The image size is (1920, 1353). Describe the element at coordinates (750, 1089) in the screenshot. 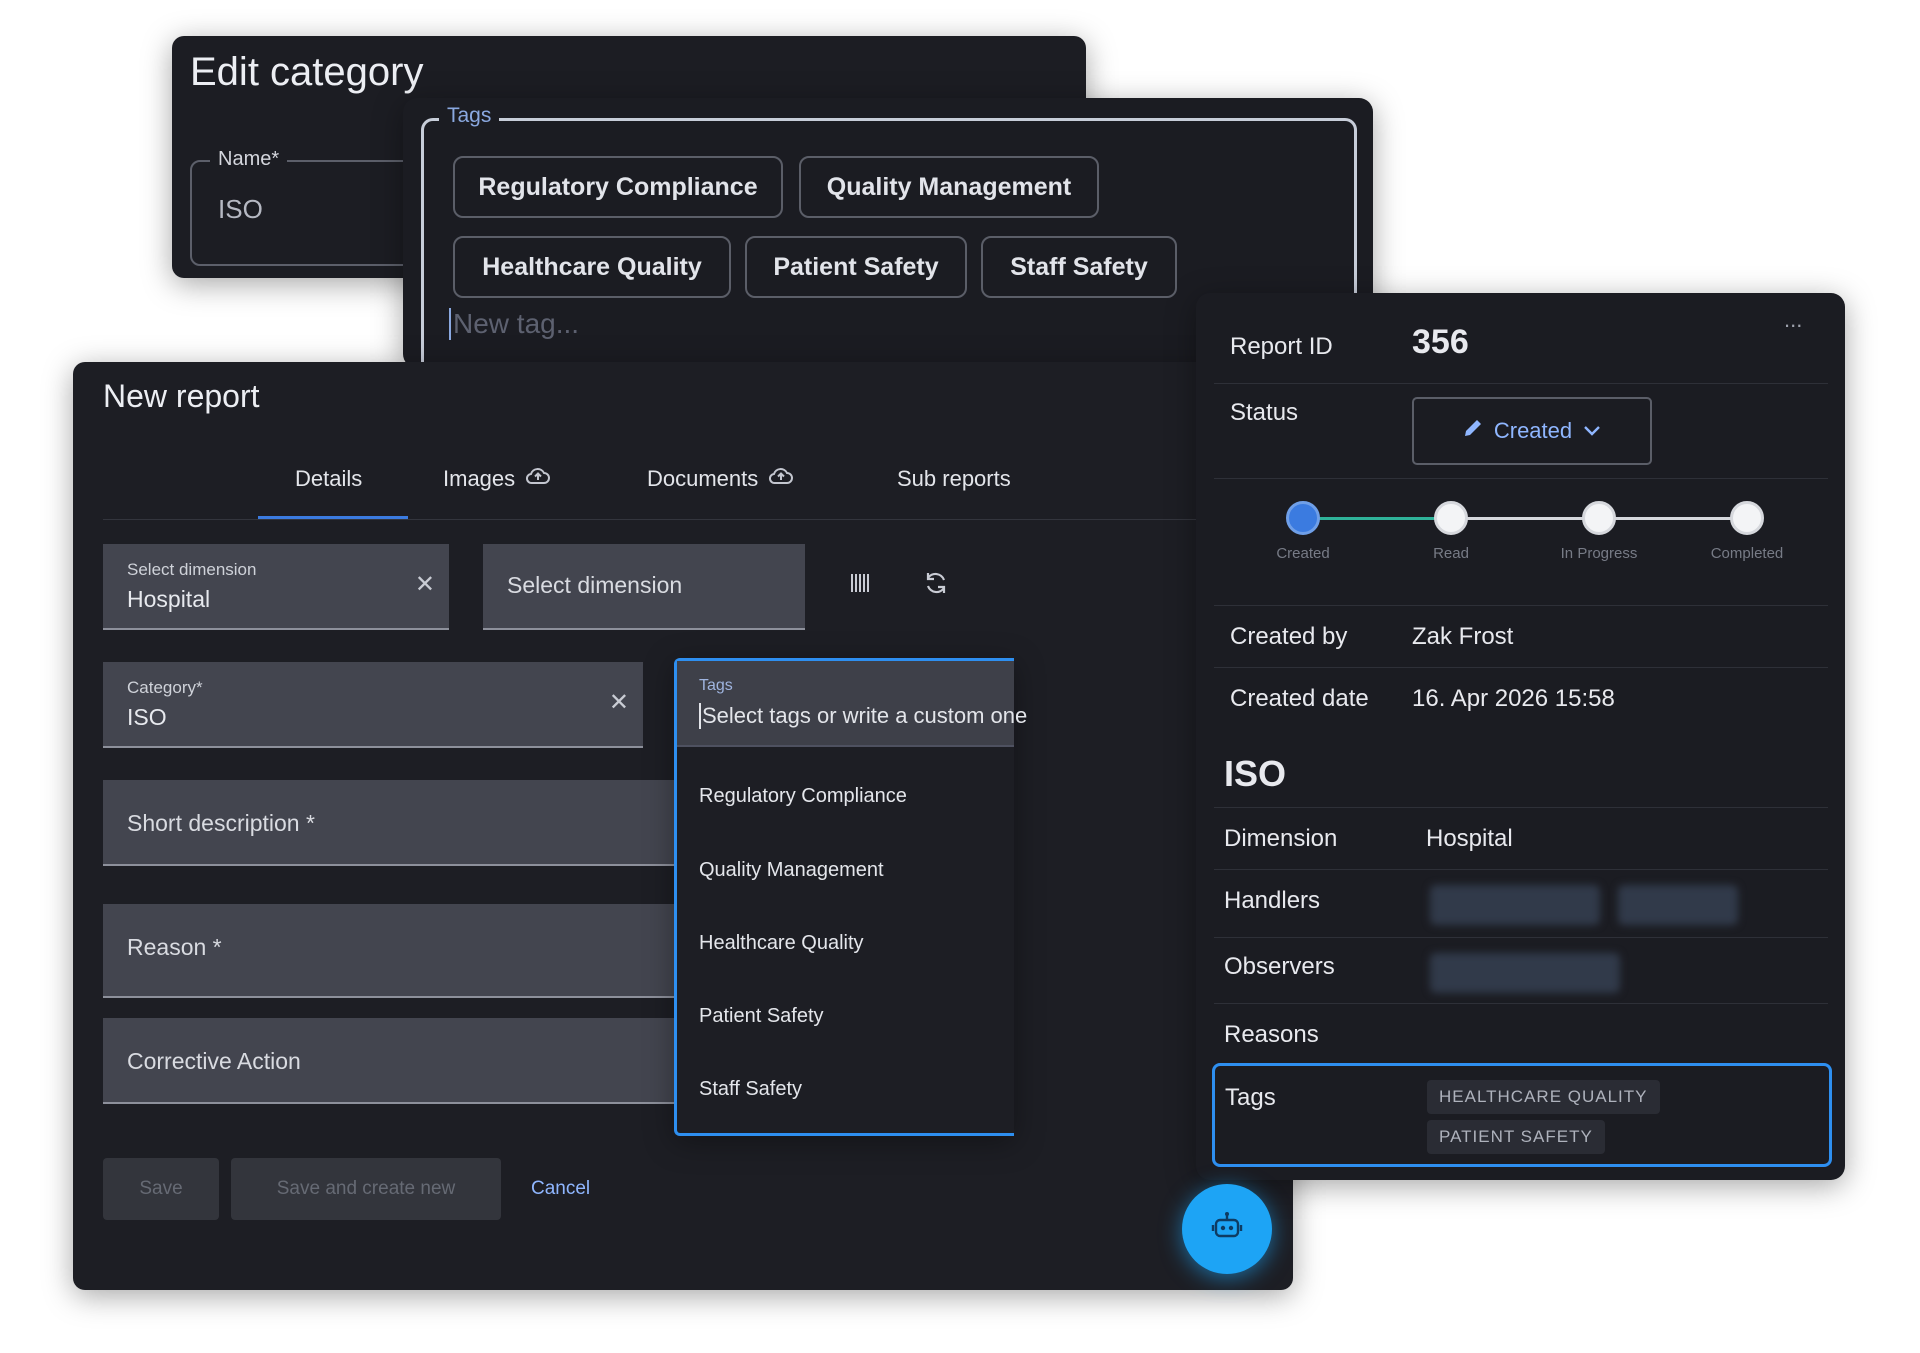

I see `tag-option: Staff Safety` at that location.